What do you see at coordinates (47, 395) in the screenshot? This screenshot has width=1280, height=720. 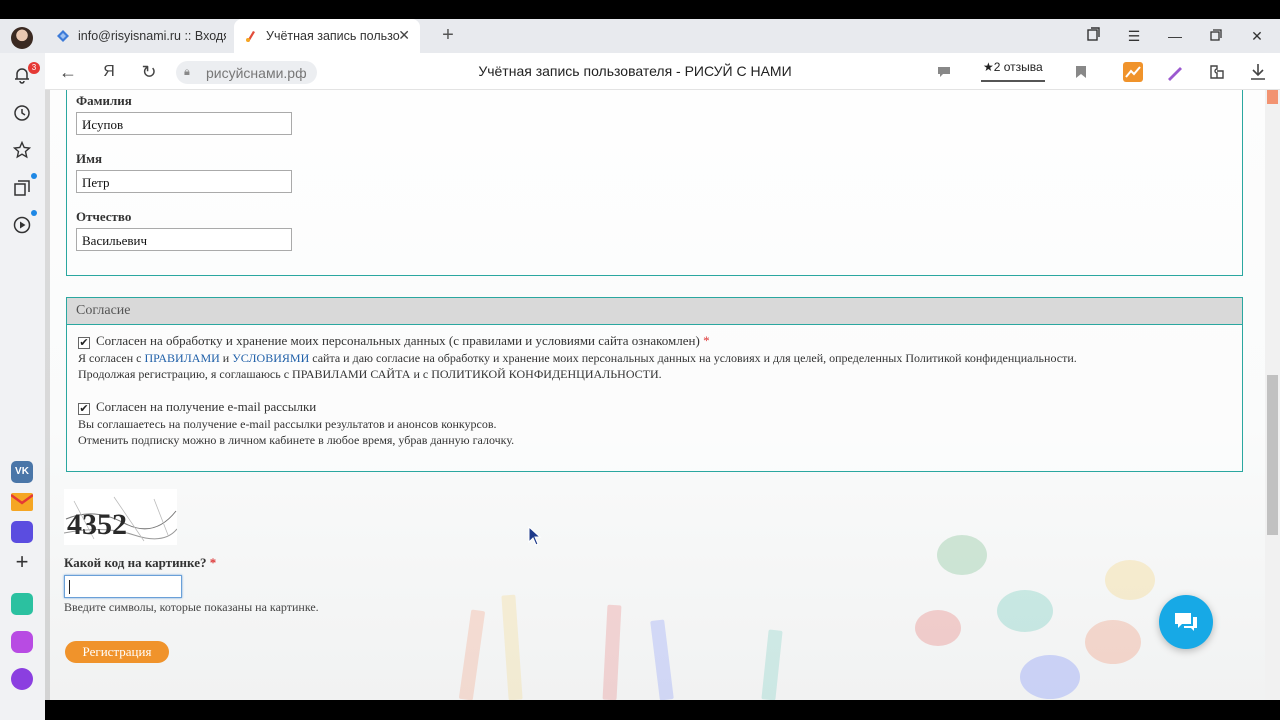 I see `background-edge` at bounding box center [47, 395].